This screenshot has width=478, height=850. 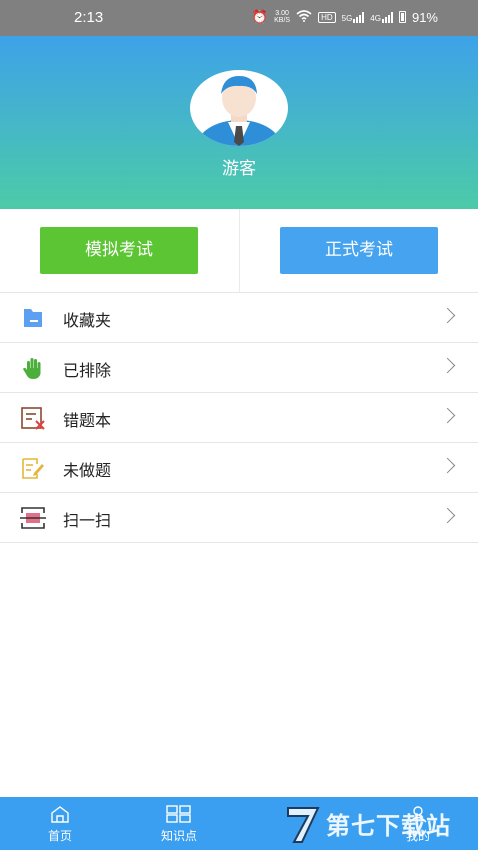 What do you see at coordinates (33, 518) in the screenshot?
I see `scan-icon` at bounding box center [33, 518].